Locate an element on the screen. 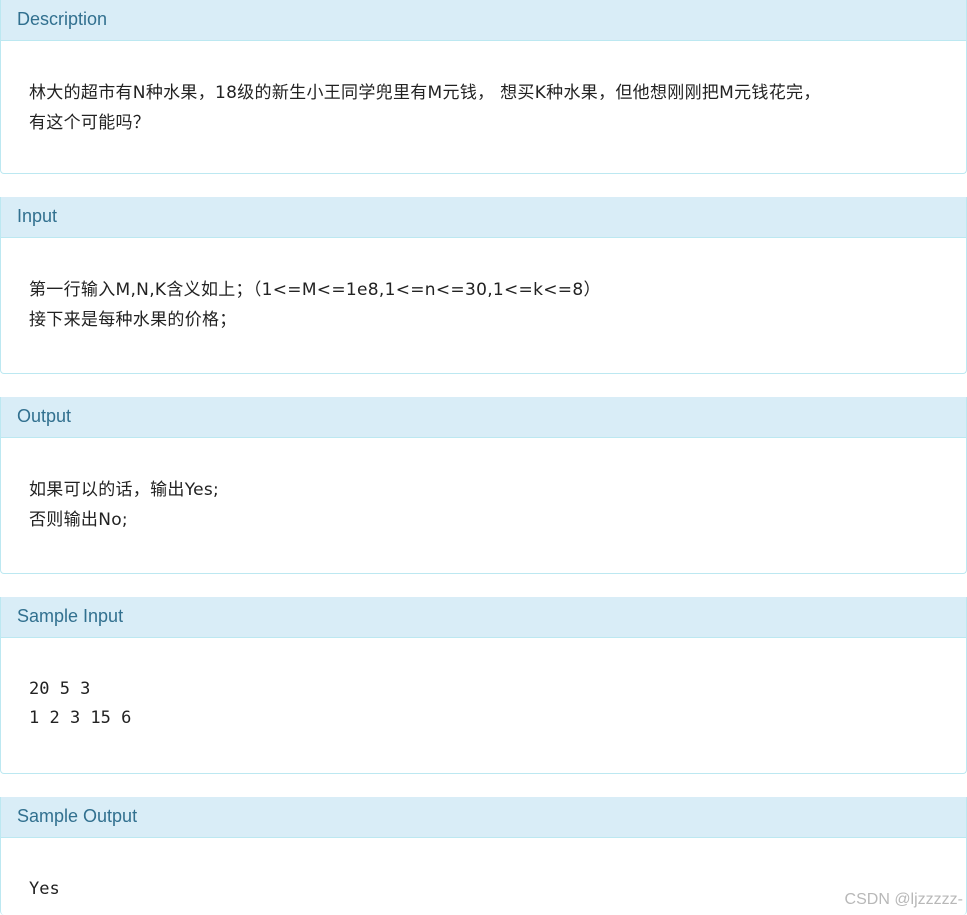 The height and width of the screenshot is (915, 967). sample-output-line: Yes is located at coordinates (44, 889).